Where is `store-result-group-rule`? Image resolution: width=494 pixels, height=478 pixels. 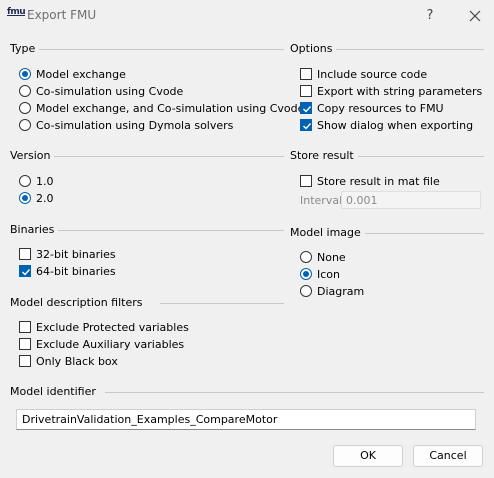 store-result-group-rule is located at coordinates (418, 156).